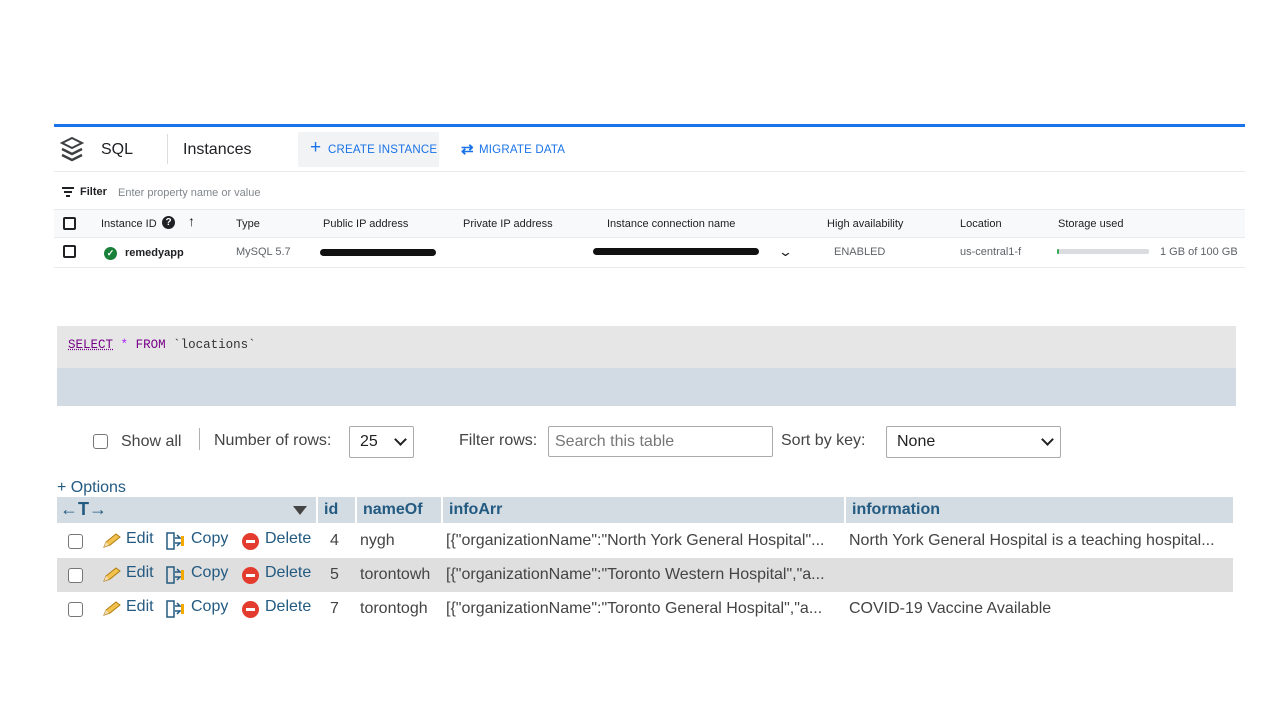 The width and height of the screenshot is (1280, 720). What do you see at coordinates (394, 608) in the screenshot?
I see `cell-nameof: torontogh` at bounding box center [394, 608].